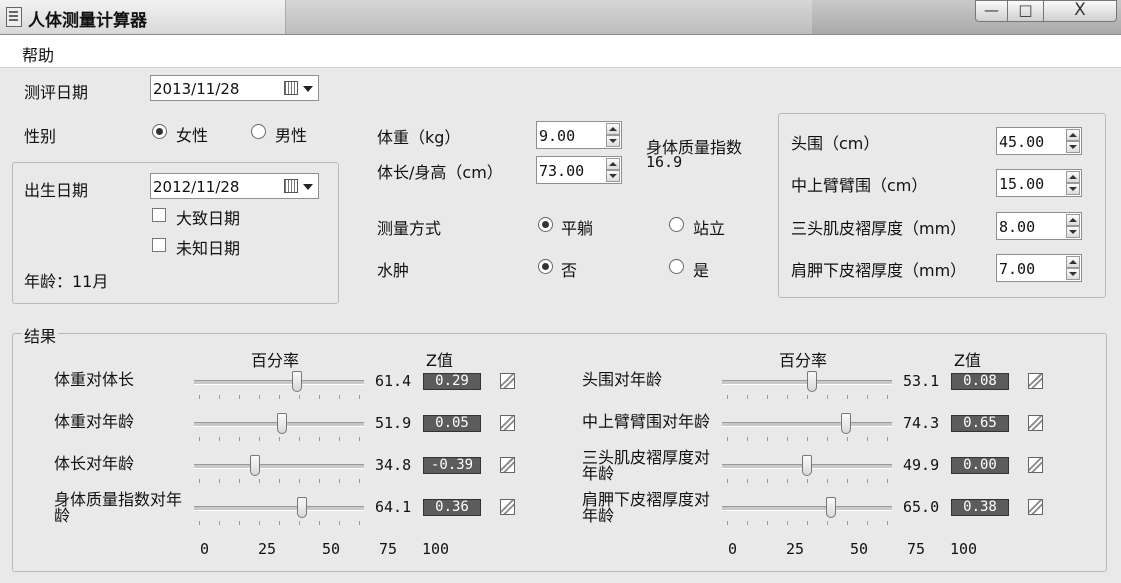 This screenshot has height=583, width=1121. What do you see at coordinates (709, 227) in the screenshot?
I see `standing-label: 站立` at bounding box center [709, 227].